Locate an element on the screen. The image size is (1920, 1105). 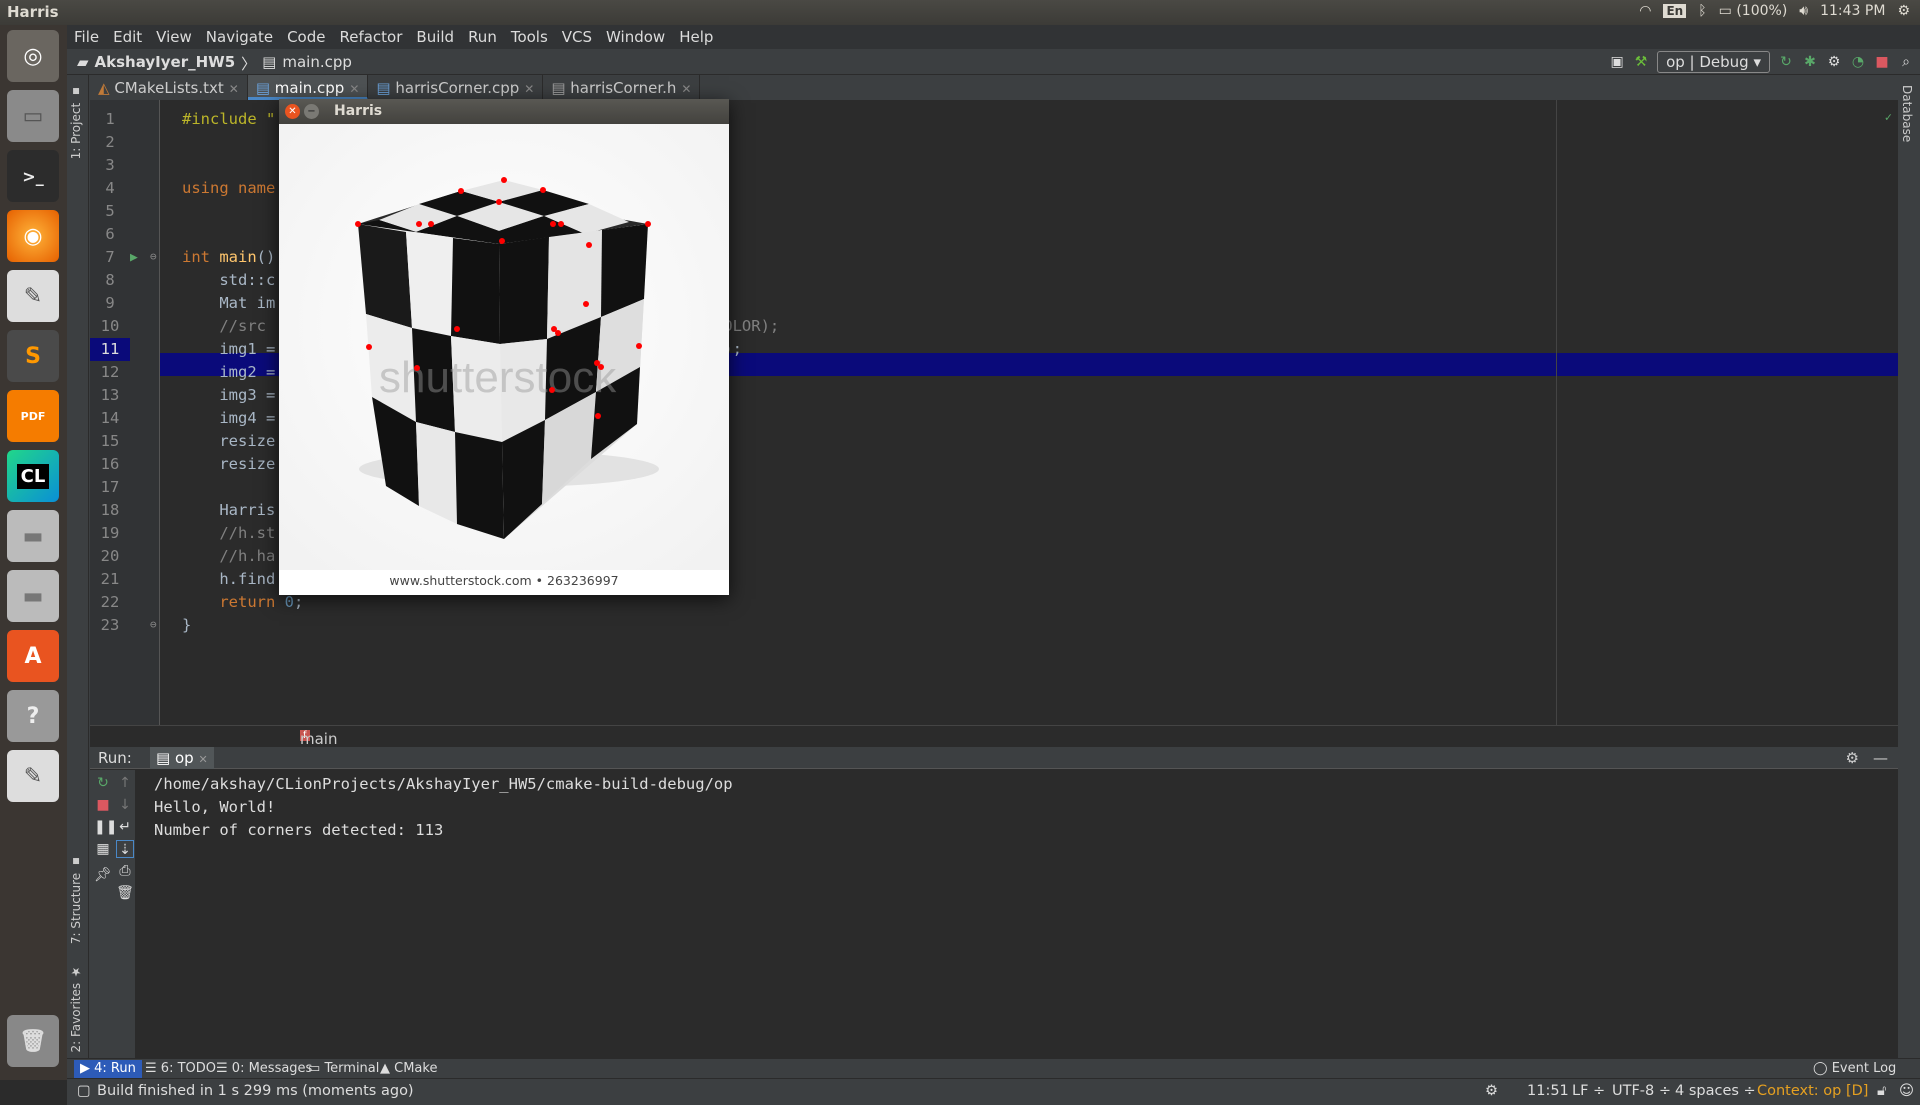
debug-bug-icon: ✱ is located at coordinates (1810, 62).